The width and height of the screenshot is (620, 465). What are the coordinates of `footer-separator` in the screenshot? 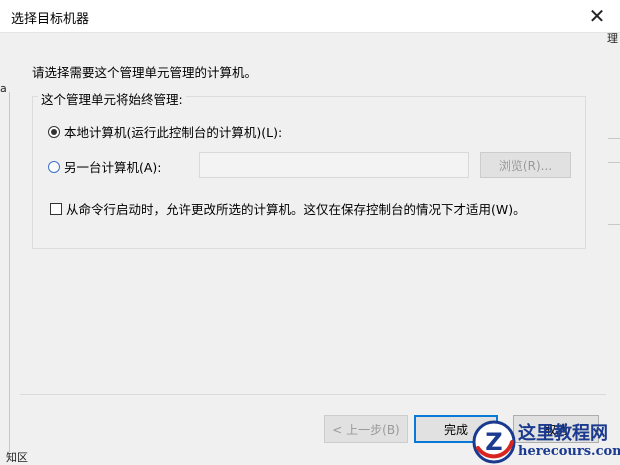 It's located at (313, 394).